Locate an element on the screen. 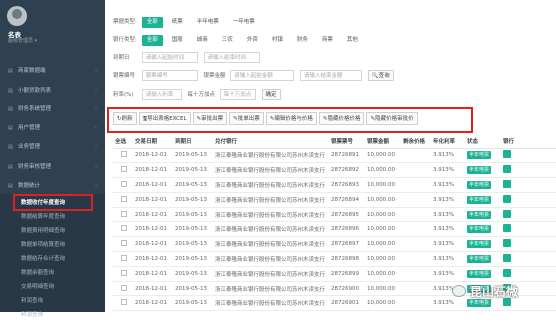 Image resolution: width=556 pixels, height=322 pixels. watermark: 昆山石微 is located at coordinates (494, 292).